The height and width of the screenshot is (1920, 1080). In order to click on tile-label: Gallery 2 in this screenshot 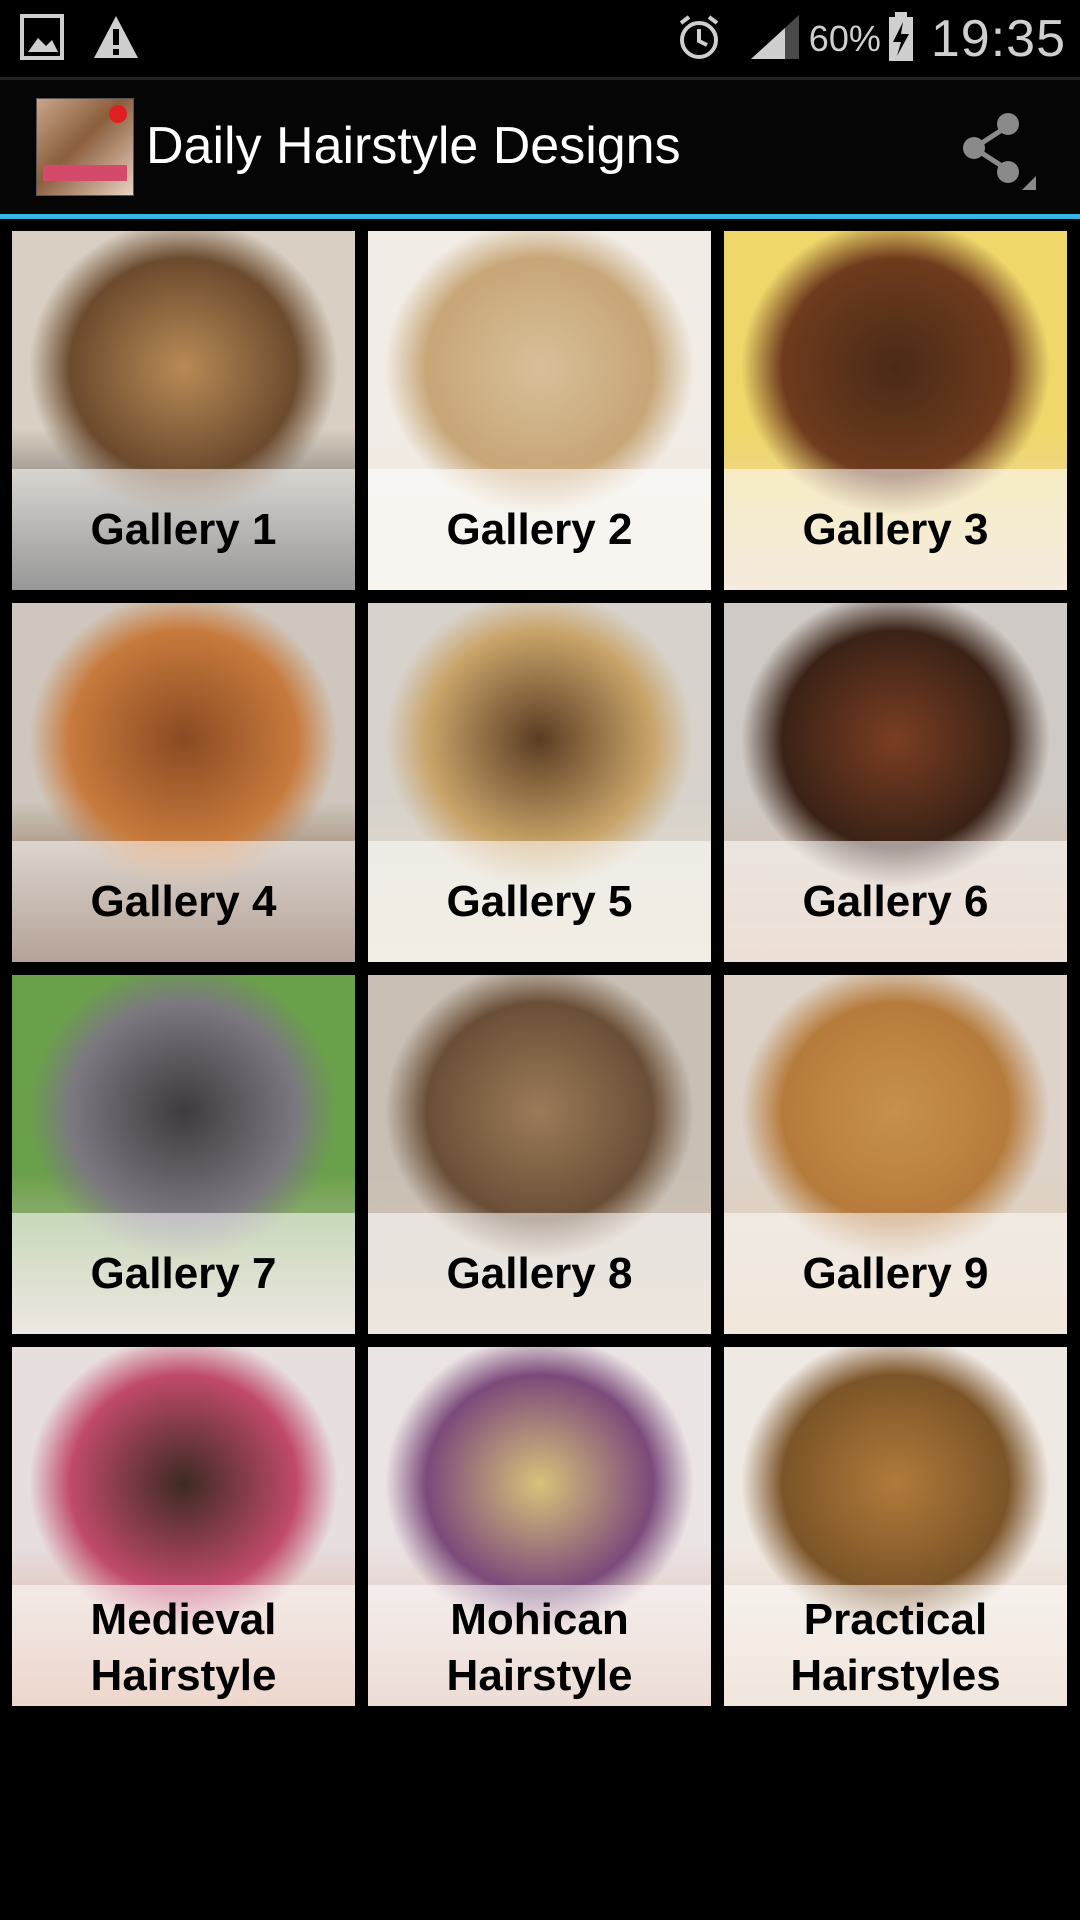, I will do `click(539, 529)`.